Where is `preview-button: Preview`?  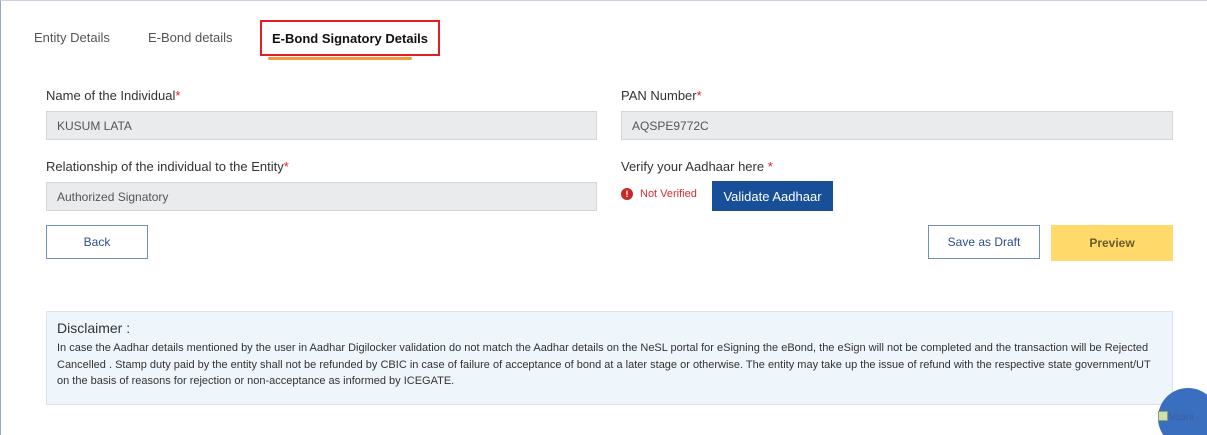
preview-button: Preview is located at coordinates (1112, 243).